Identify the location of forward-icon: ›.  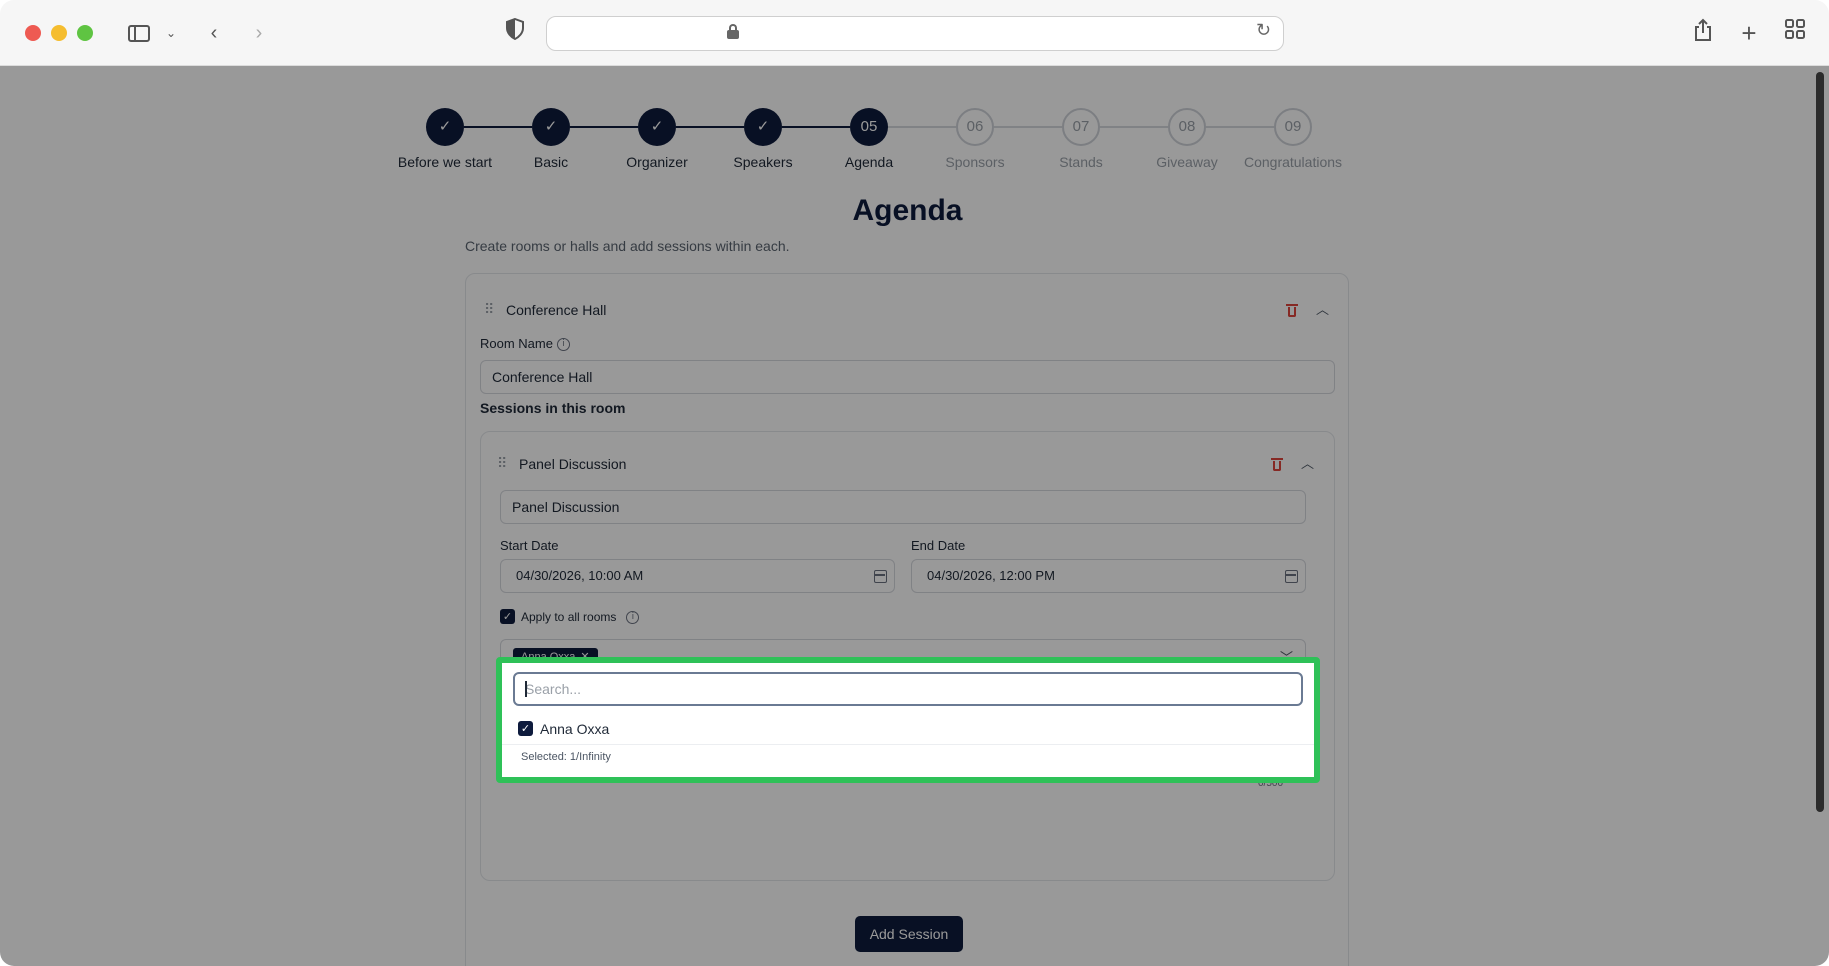
(259, 33).